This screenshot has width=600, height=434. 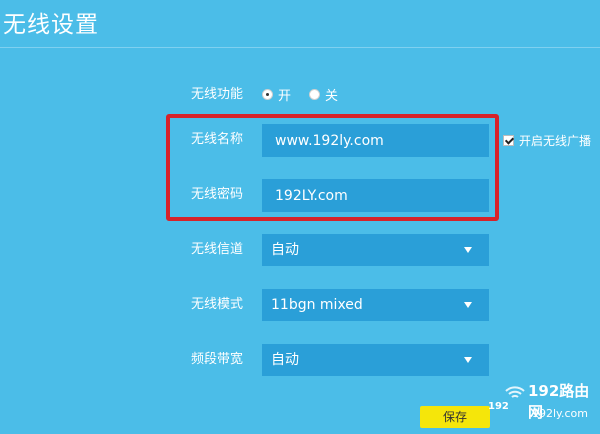 What do you see at coordinates (508, 140) in the screenshot?
I see `broadcast-checkbox` at bounding box center [508, 140].